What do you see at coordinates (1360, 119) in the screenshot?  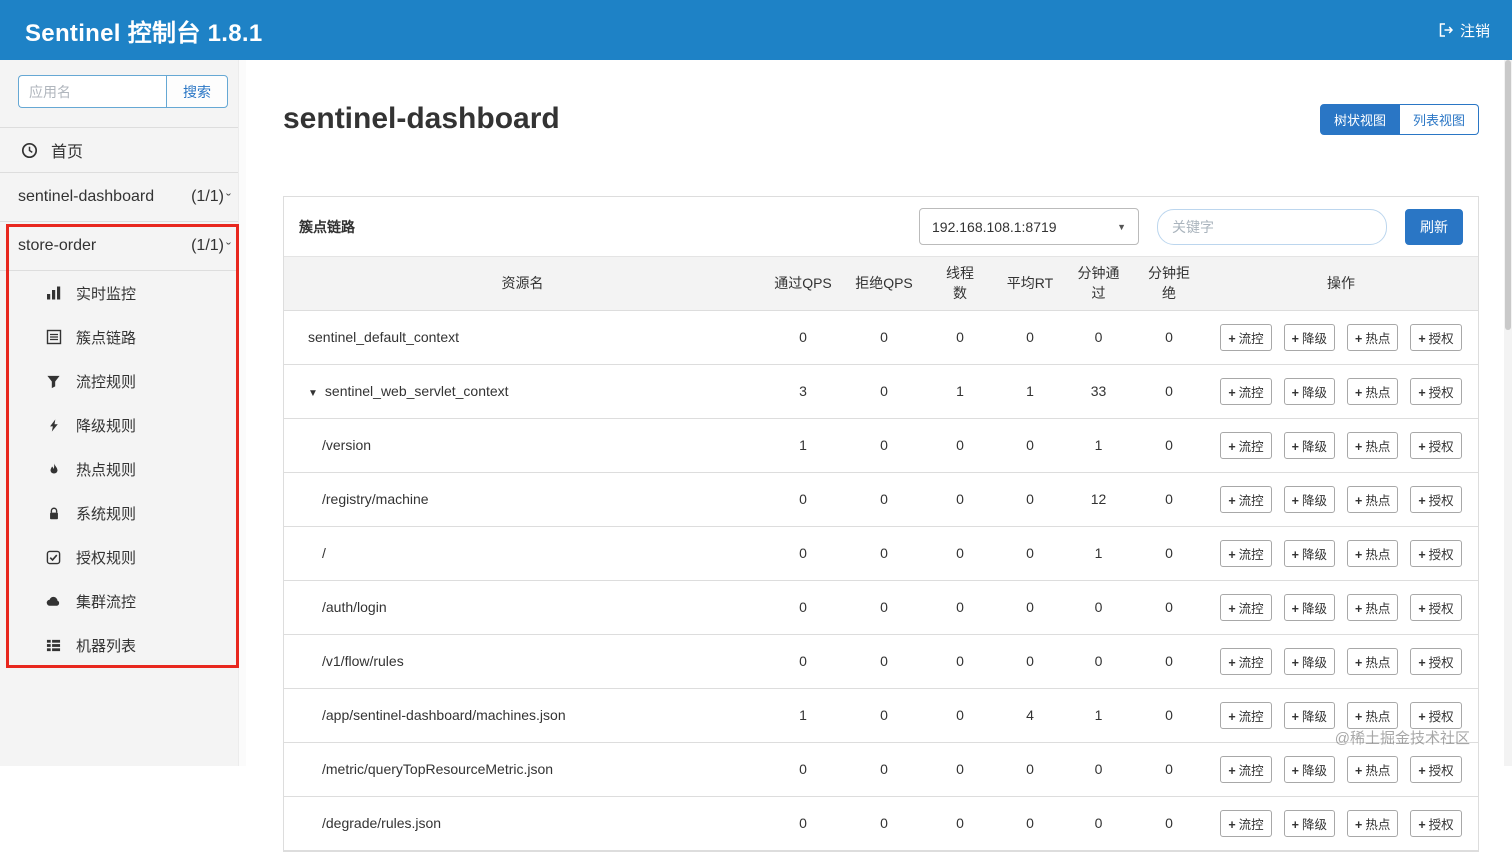 I see `tree-view-button: 树状视图` at bounding box center [1360, 119].